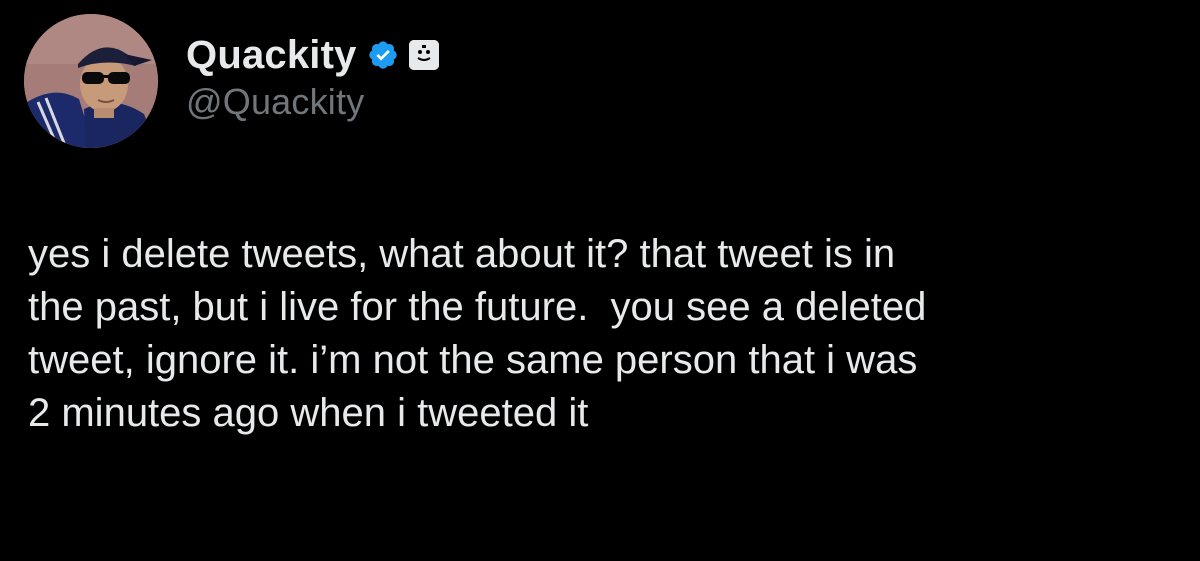 Image resolution: width=1200 pixels, height=561 pixels. What do you see at coordinates (423, 55) in the screenshot?
I see `affiliate-badge-icon` at bounding box center [423, 55].